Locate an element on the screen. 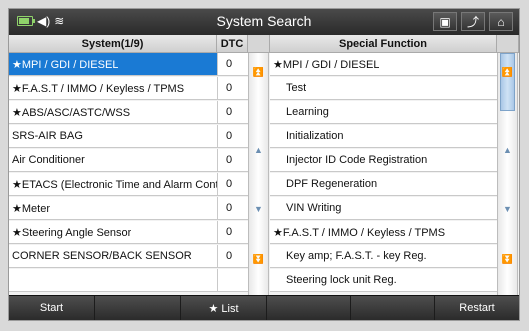 This screenshot has height=331, width=529. bottom-toolbar: Start ★ List Restart is located at coordinates (264, 307).